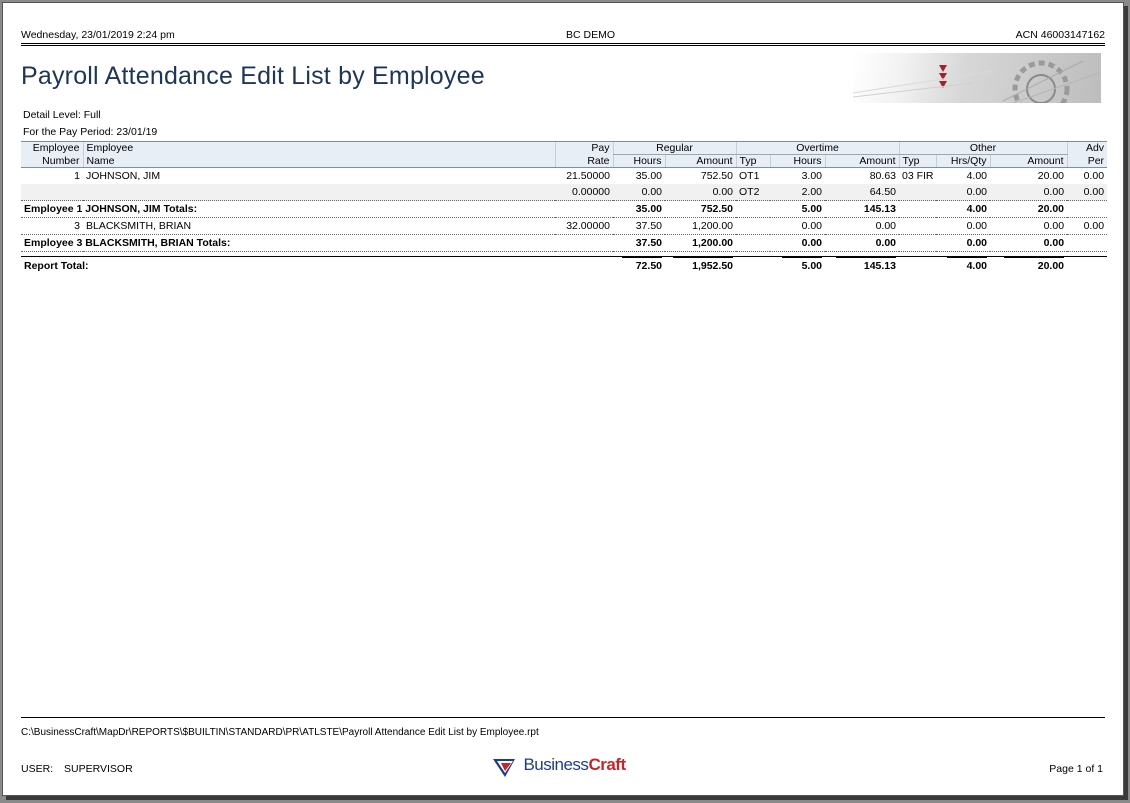 Image resolution: width=1130 pixels, height=803 pixels. I want to click on col-per: Per, so click(1087, 161).